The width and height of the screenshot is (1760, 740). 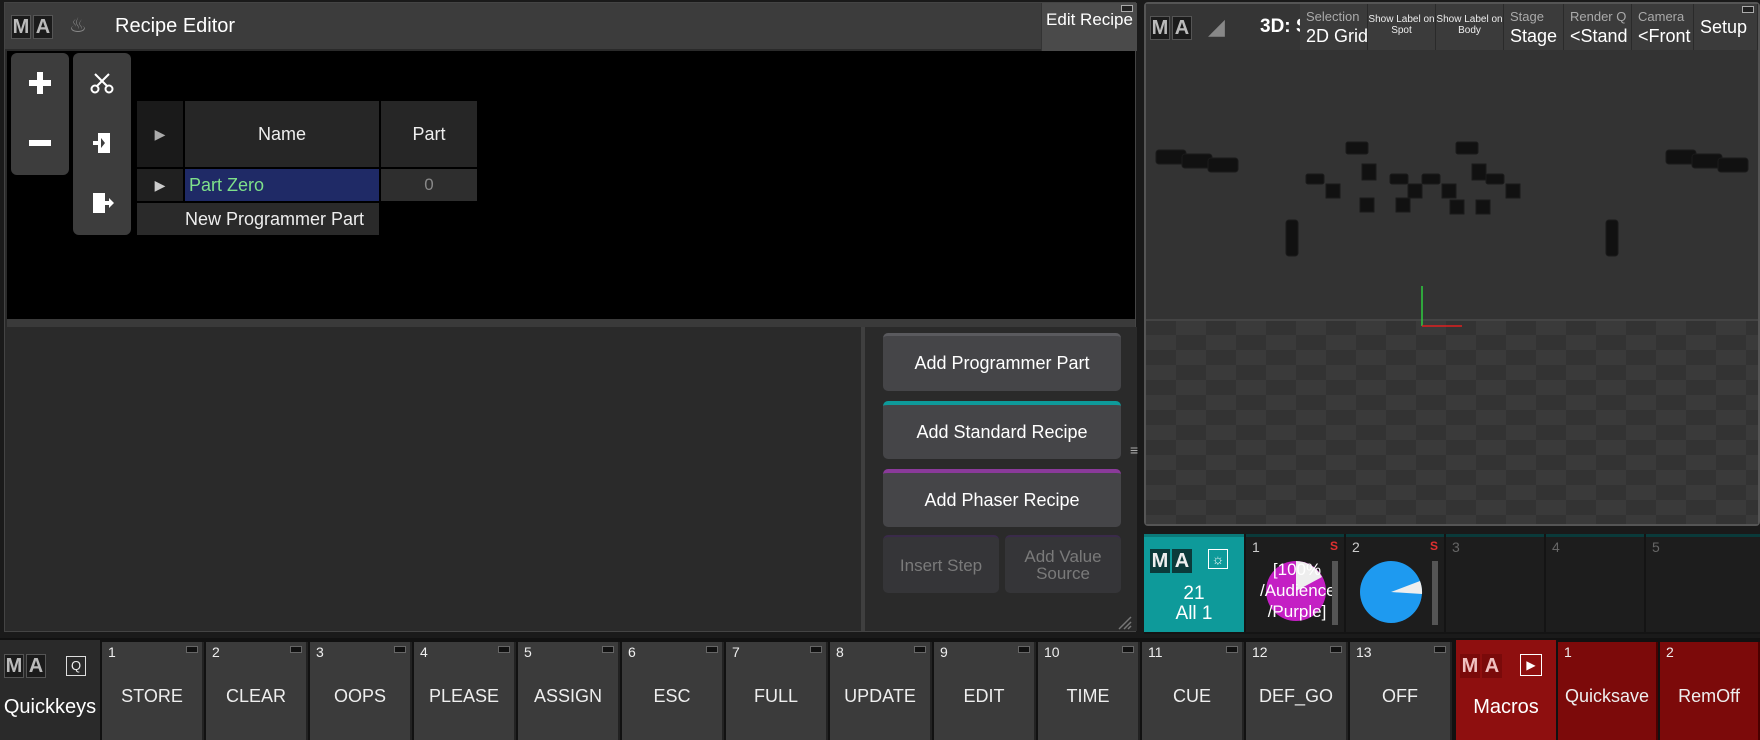 What do you see at coordinates (1002, 362) in the screenshot?
I see `add-programmer-part-button: Add Programmer Part` at bounding box center [1002, 362].